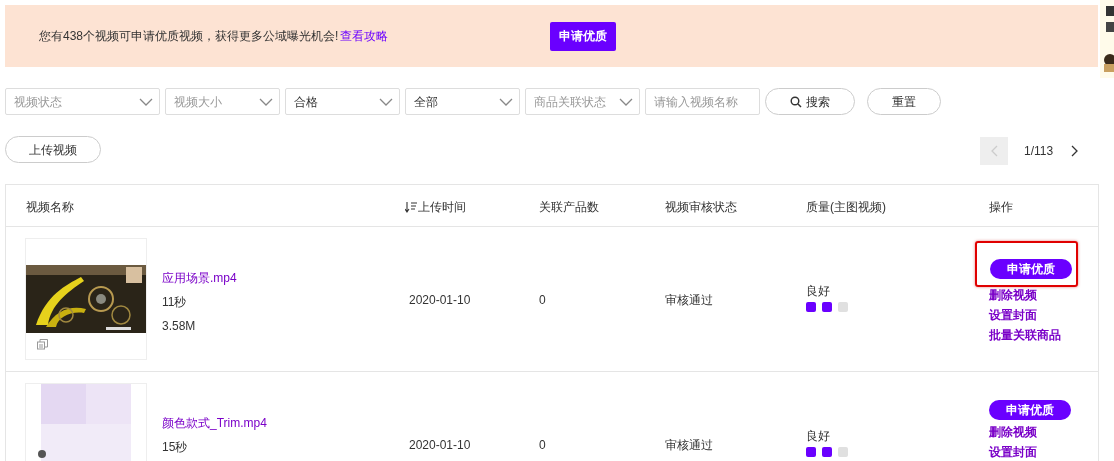  I want to click on guide-link: 查看攻略, so click(364, 36).